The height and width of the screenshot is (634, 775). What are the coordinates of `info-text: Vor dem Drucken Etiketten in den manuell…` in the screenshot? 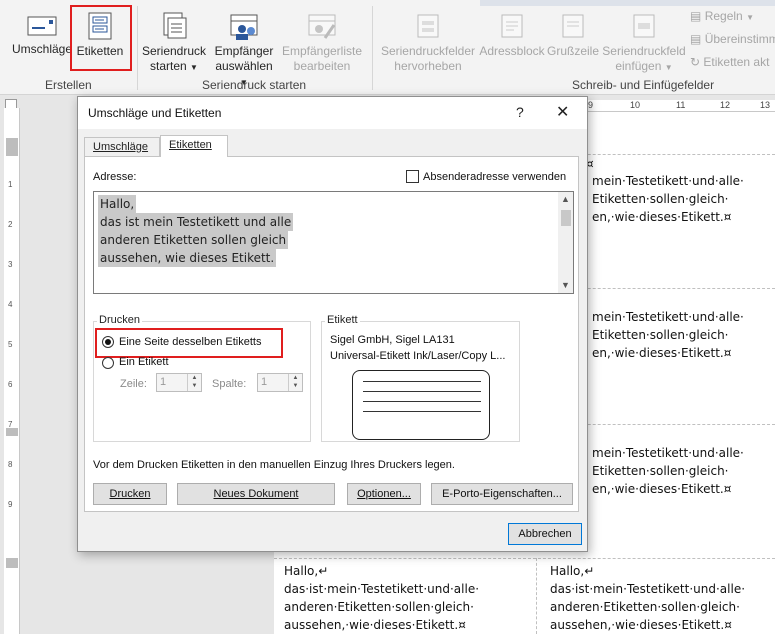 It's located at (274, 465).